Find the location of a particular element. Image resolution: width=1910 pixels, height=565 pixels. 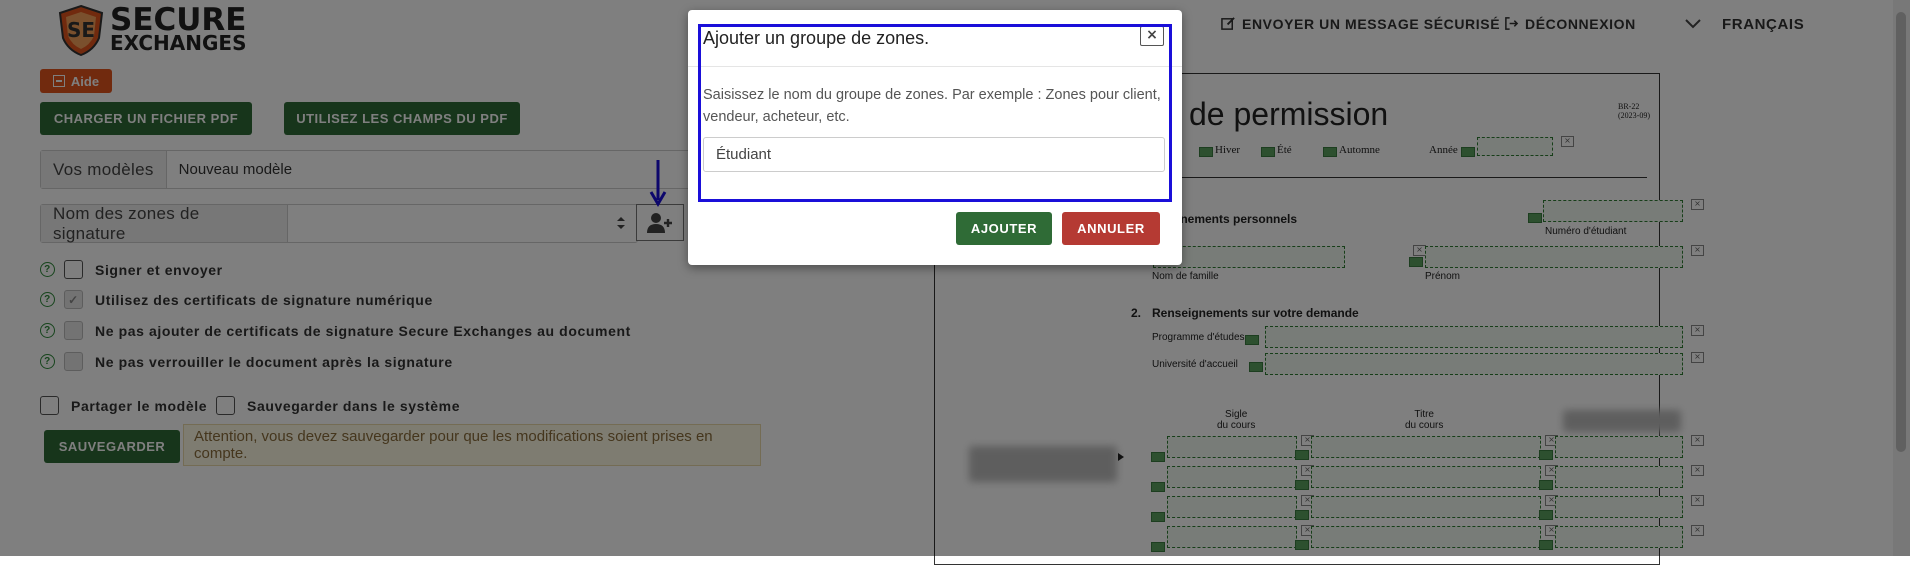

cancel-button: ANNULER is located at coordinates (1111, 228).